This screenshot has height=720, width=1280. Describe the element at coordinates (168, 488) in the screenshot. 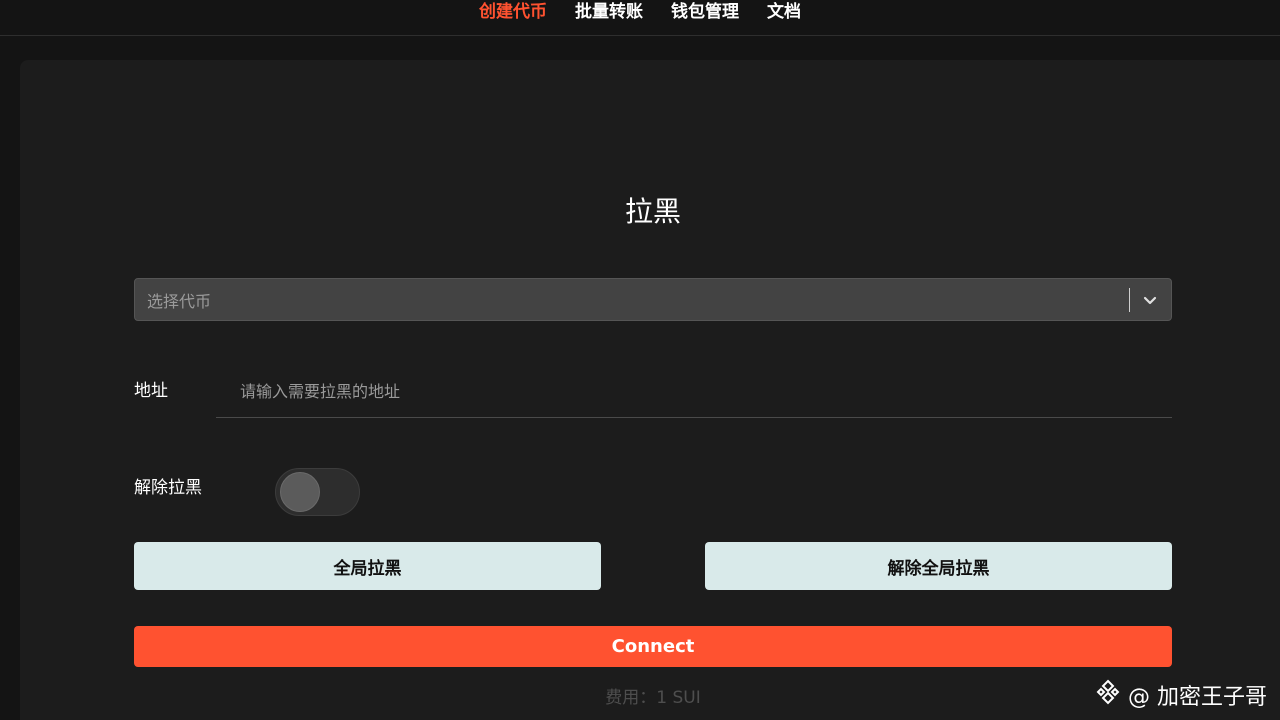

I see `unblacklist-label: 解除拉黑` at that location.